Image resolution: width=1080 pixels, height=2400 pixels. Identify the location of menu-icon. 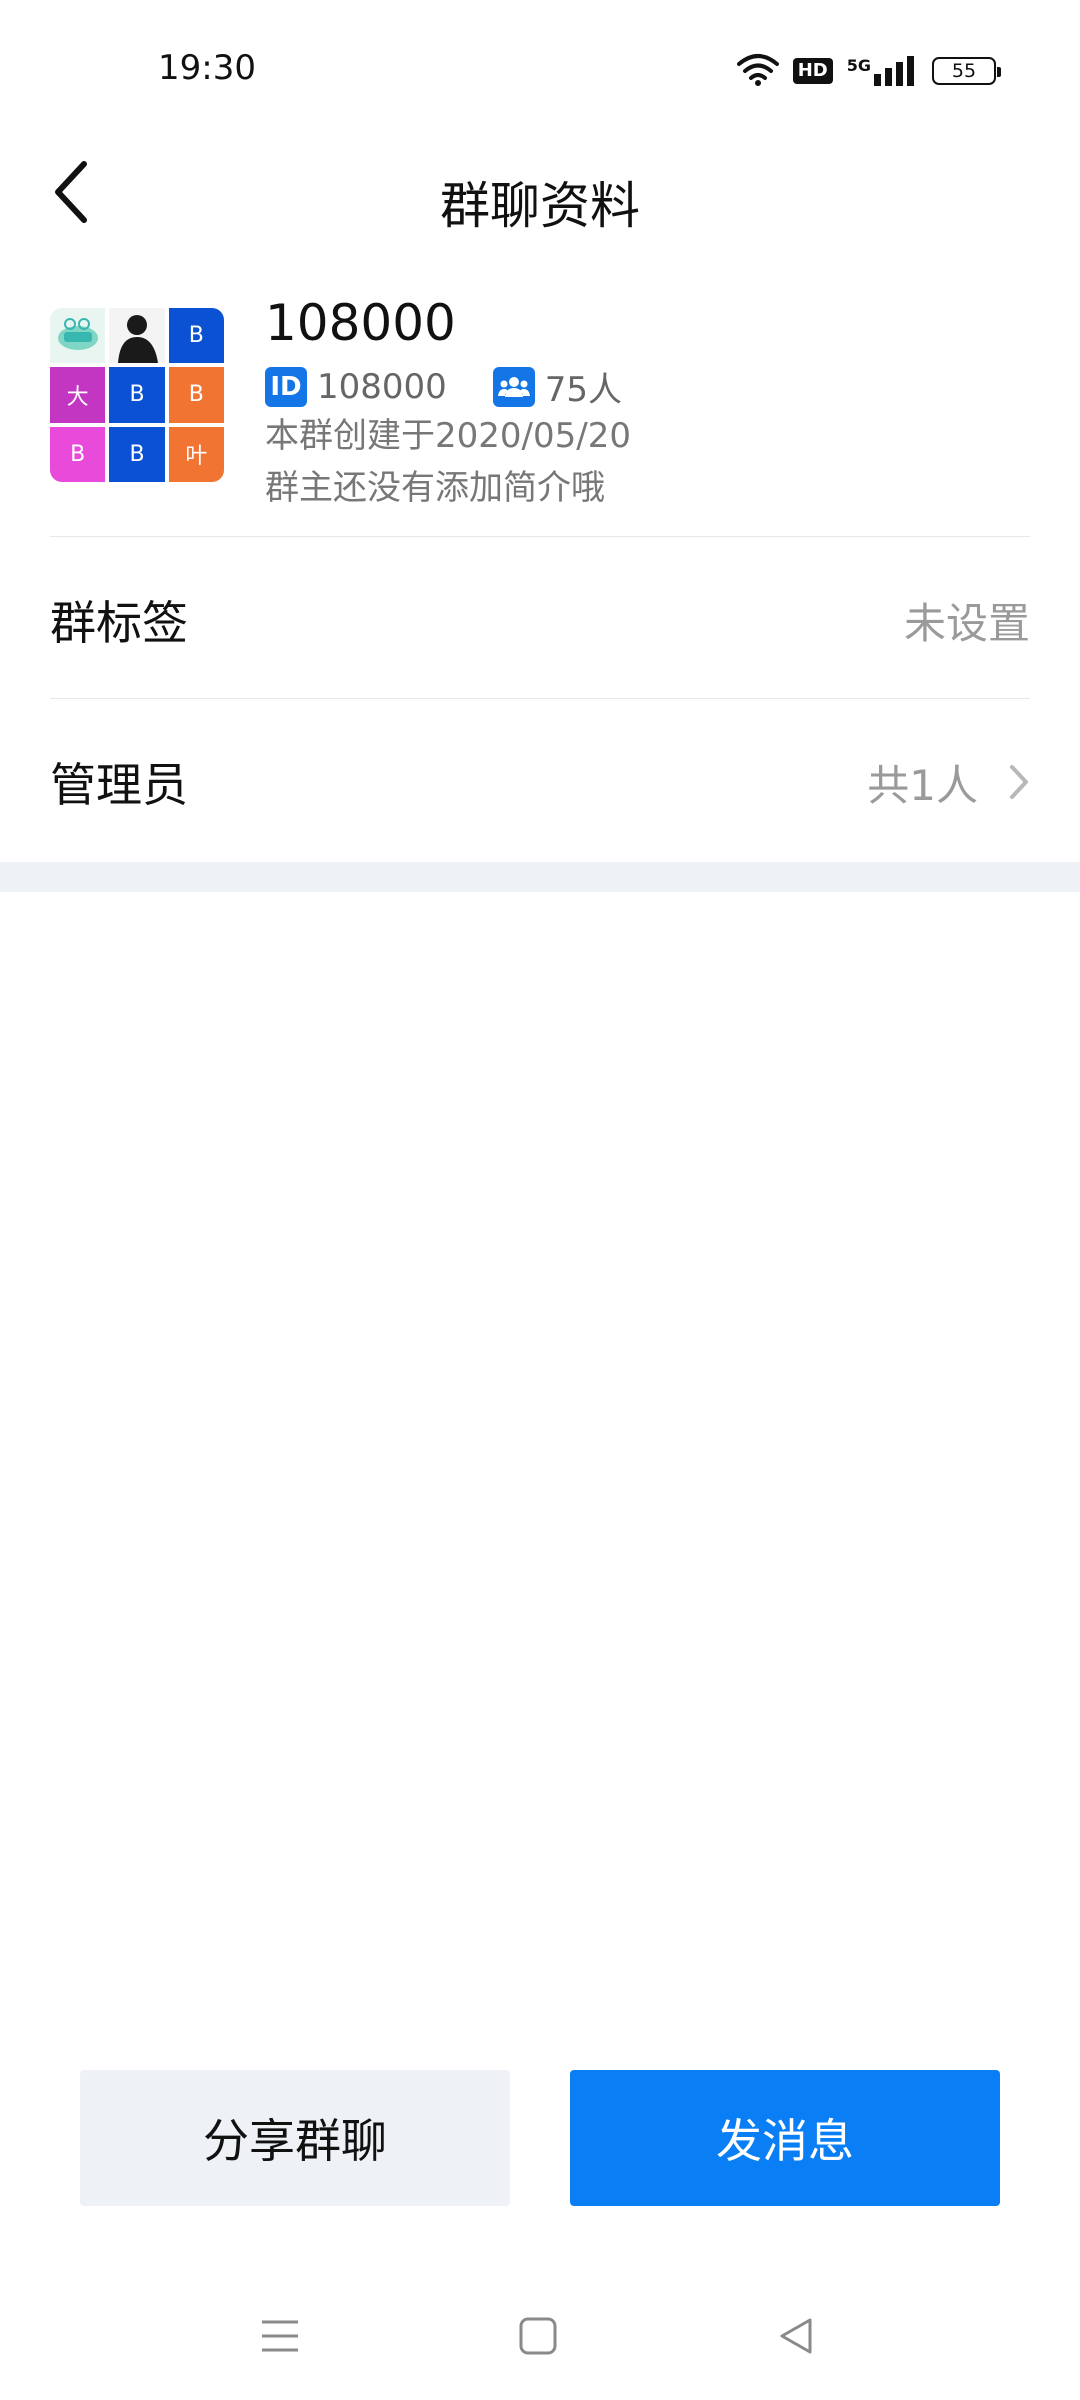
(280, 2336).